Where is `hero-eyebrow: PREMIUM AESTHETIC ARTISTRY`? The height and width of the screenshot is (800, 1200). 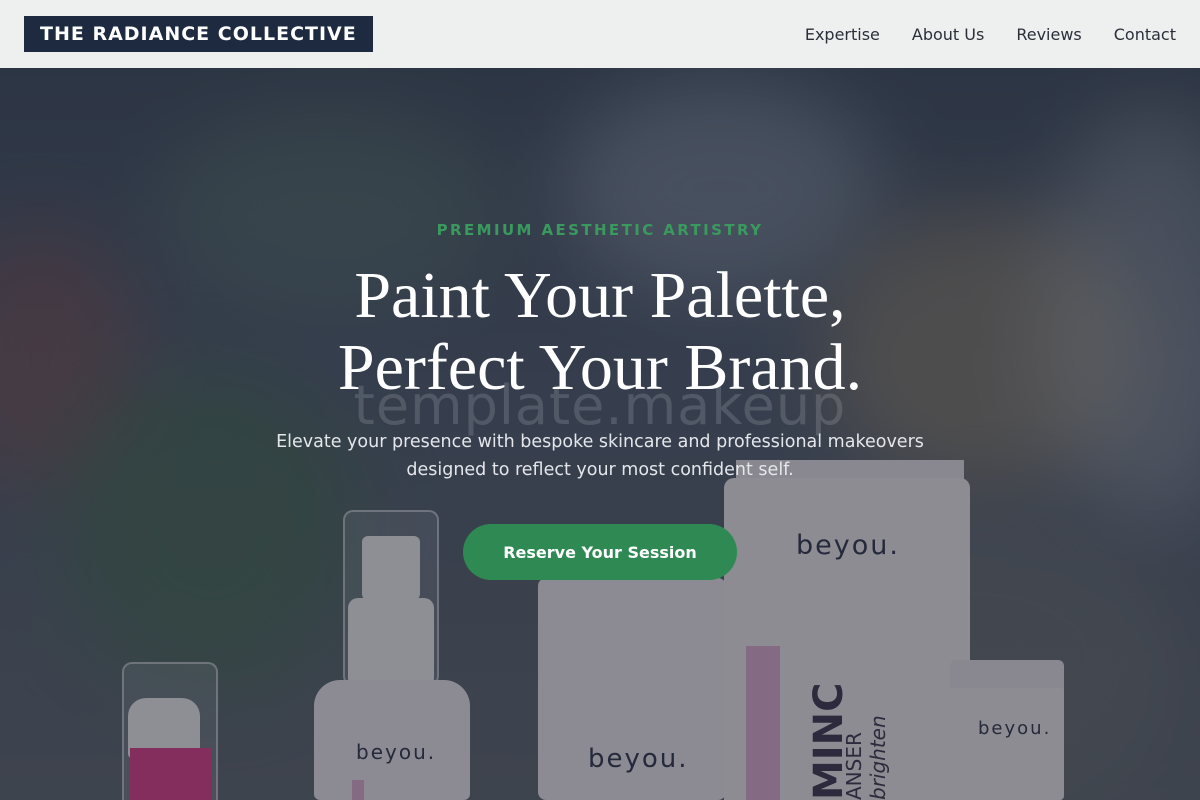 hero-eyebrow: PREMIUM AESTHETIC ARTISTRY is located at coordinates (600, 230).